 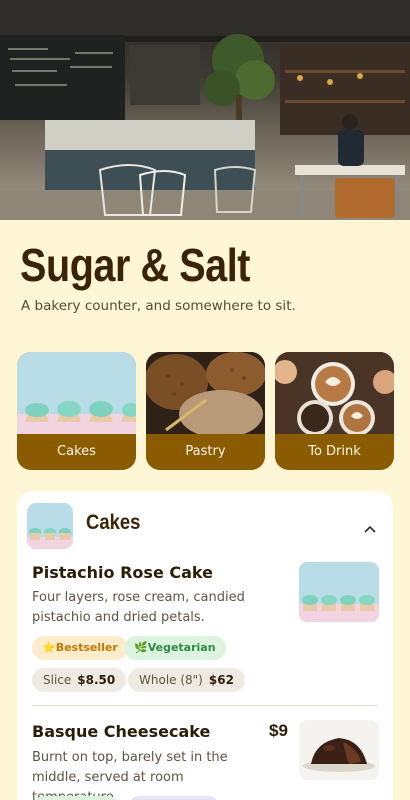 What do you see at coordinates (113, 522) in the screenshot?
I see `section-title: Cakes` at bounding box center [113, 522].